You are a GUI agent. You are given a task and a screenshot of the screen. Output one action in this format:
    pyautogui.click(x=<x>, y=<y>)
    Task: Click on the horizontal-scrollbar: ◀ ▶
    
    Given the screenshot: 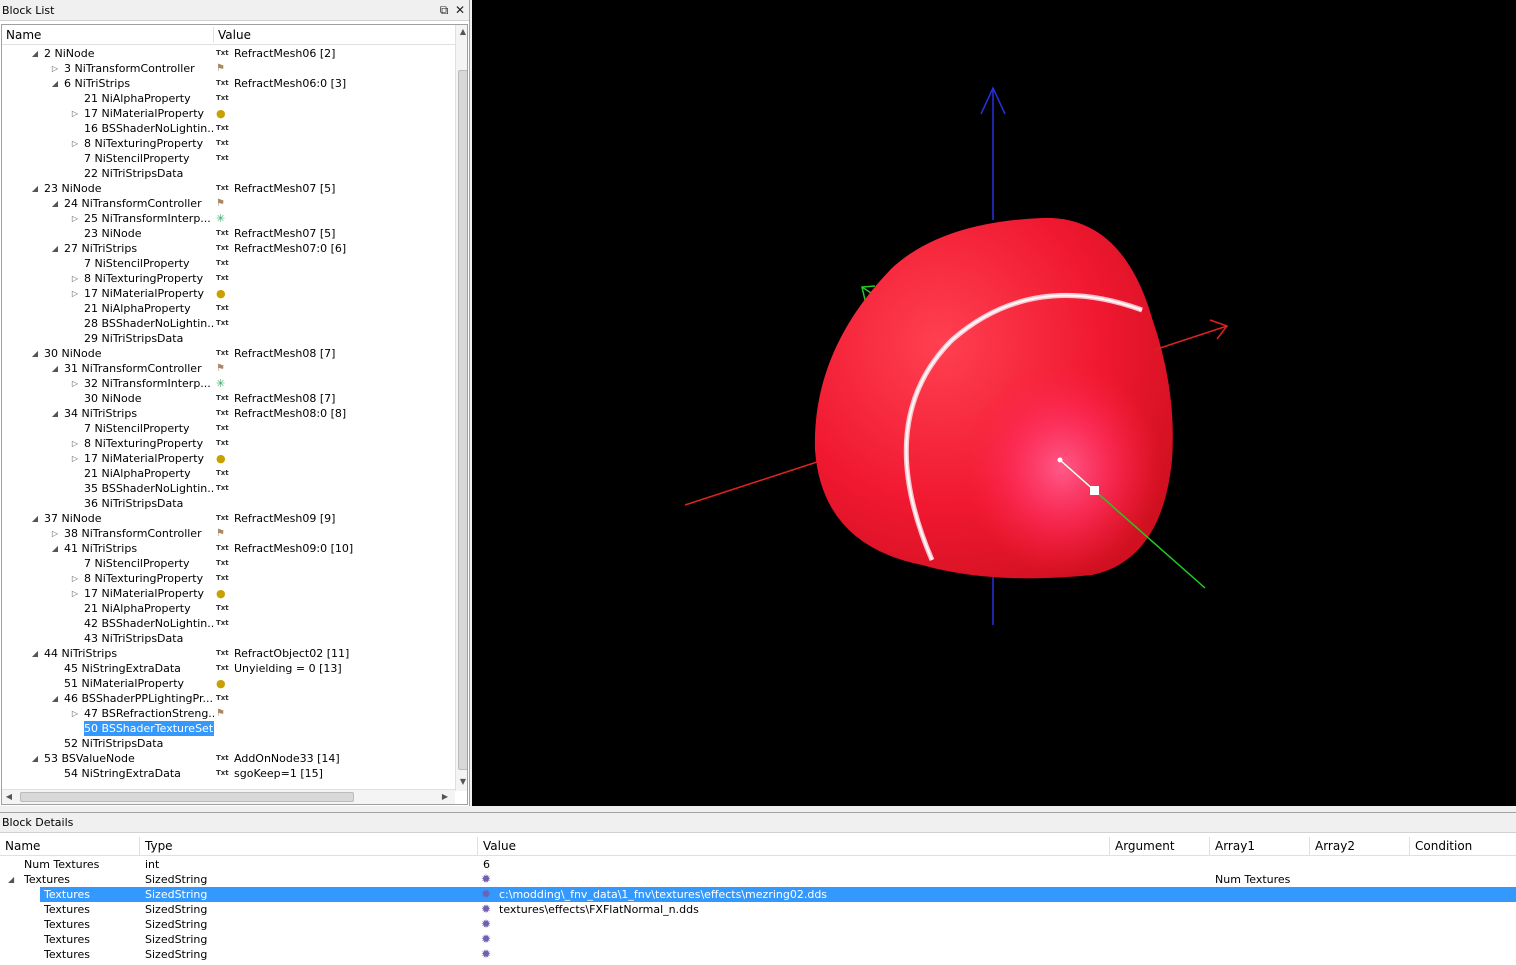 What is the action you would take?
    pyautogui.click(x=228, y=796)
    